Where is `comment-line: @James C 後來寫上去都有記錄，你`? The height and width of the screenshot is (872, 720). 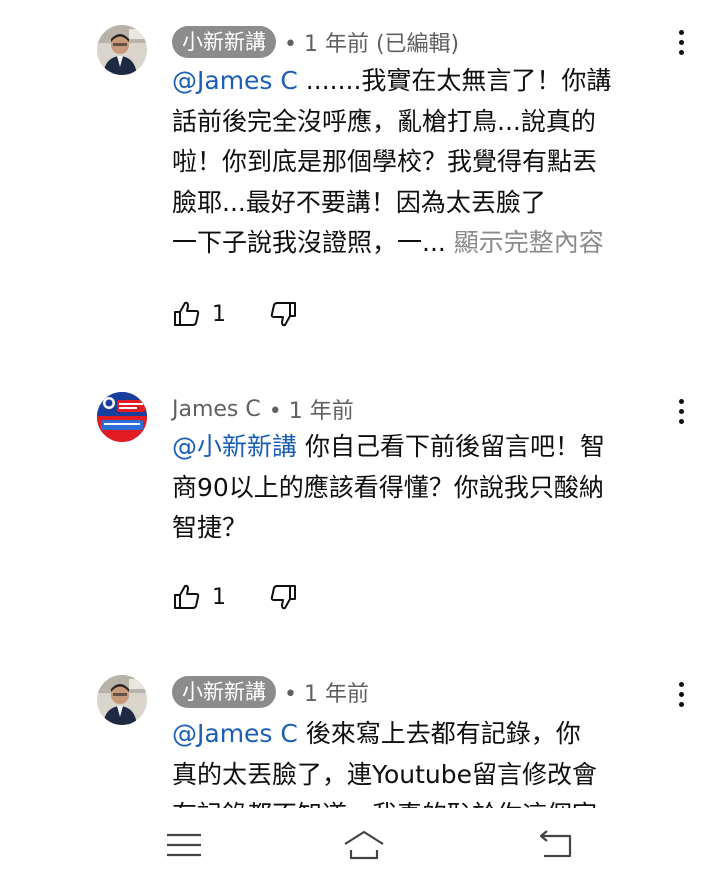
comment-line: @James C 後來寫上去都有記錄，你 is located at coordinates (376, 733).